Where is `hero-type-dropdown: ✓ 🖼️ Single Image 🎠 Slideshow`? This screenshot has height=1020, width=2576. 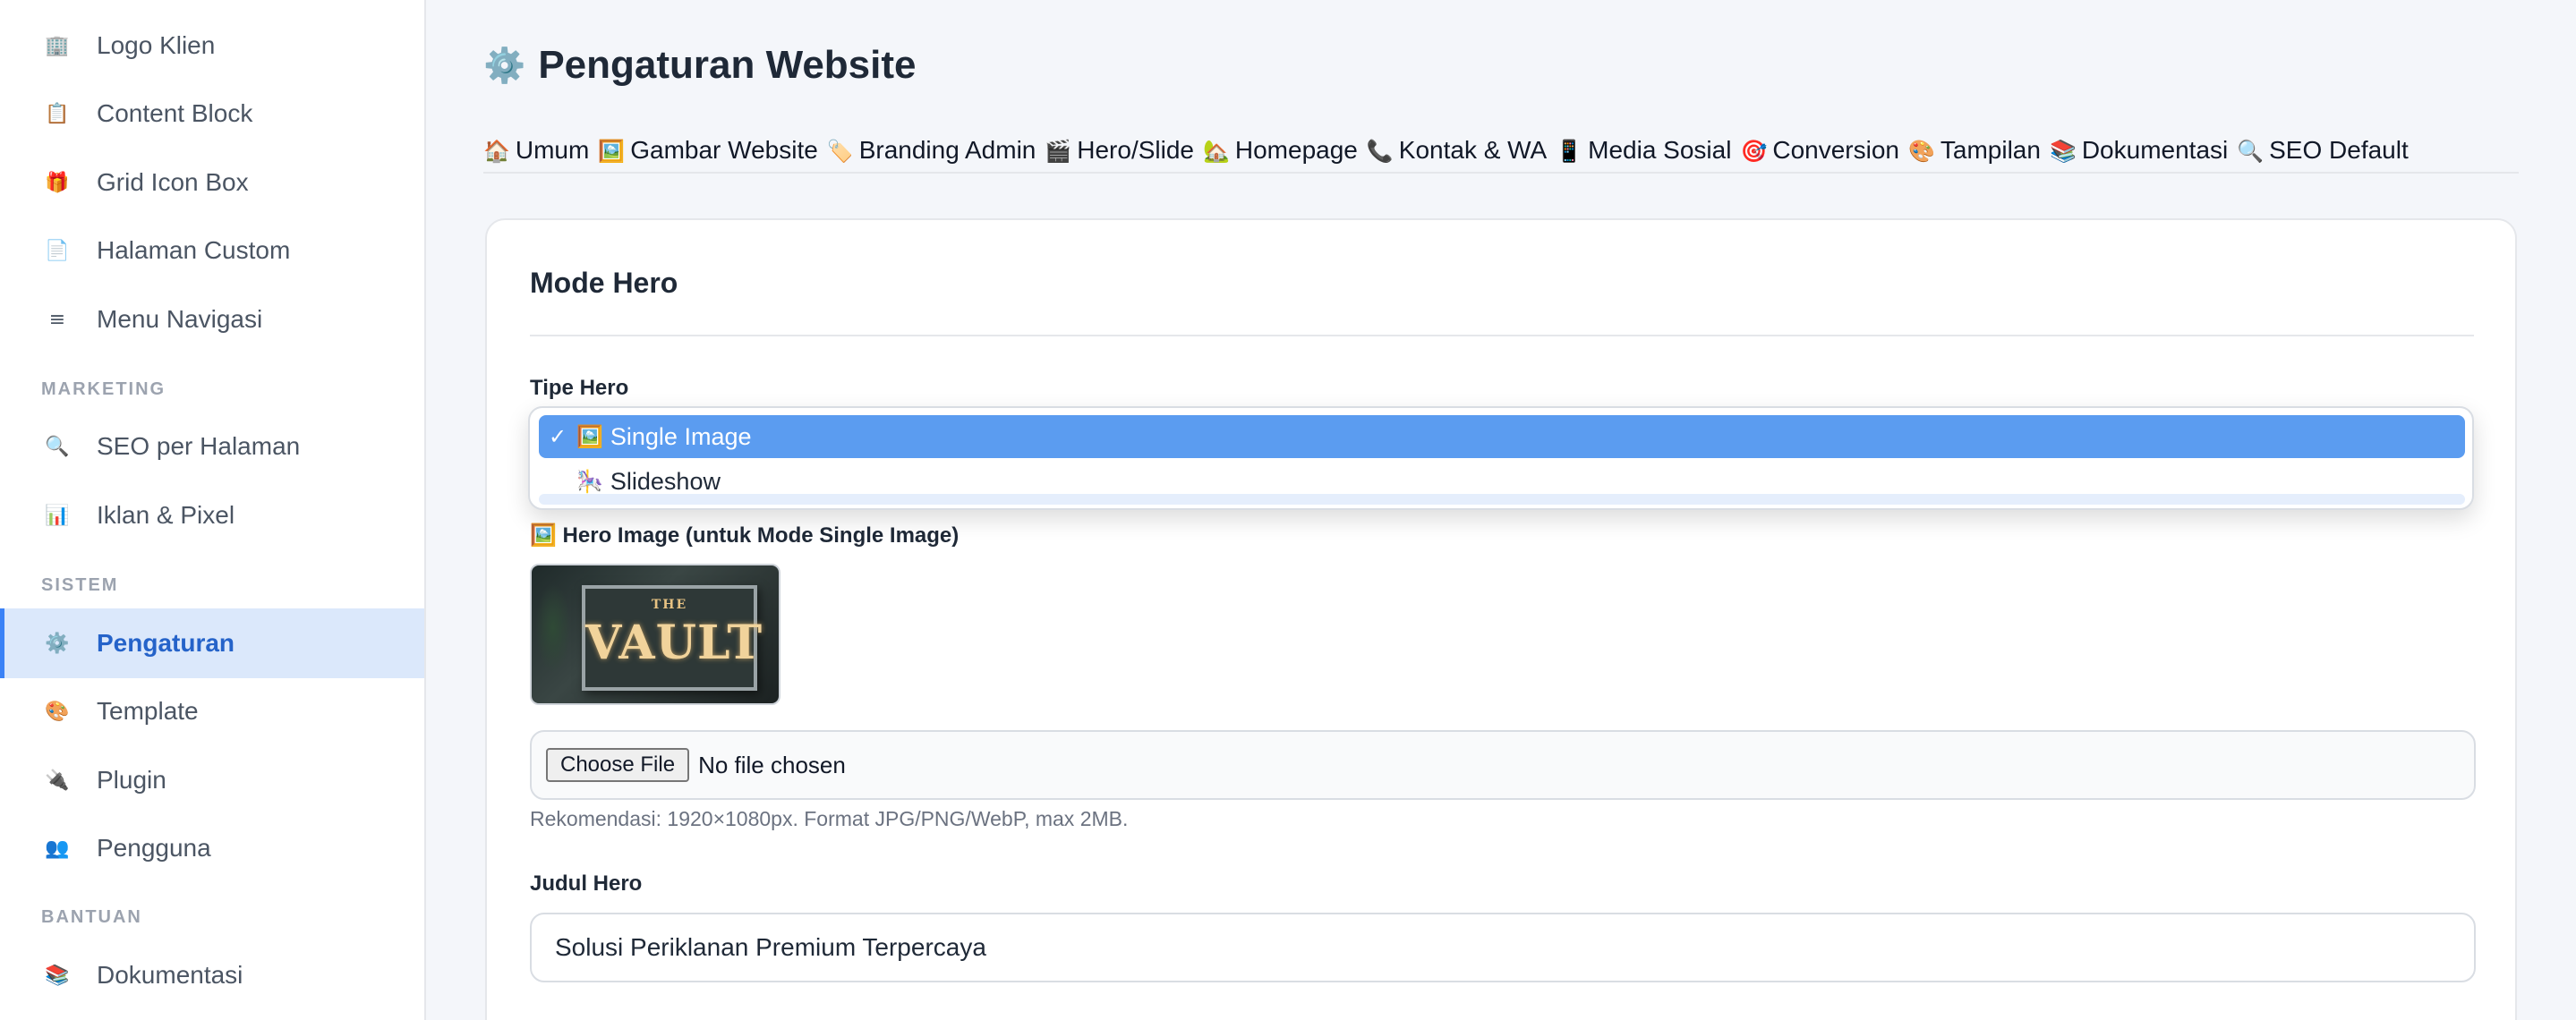 hero-type-dropdown: ✓ 🖼️ Single Image 🎠 Slideshow is located at coordinates (1501, 458).